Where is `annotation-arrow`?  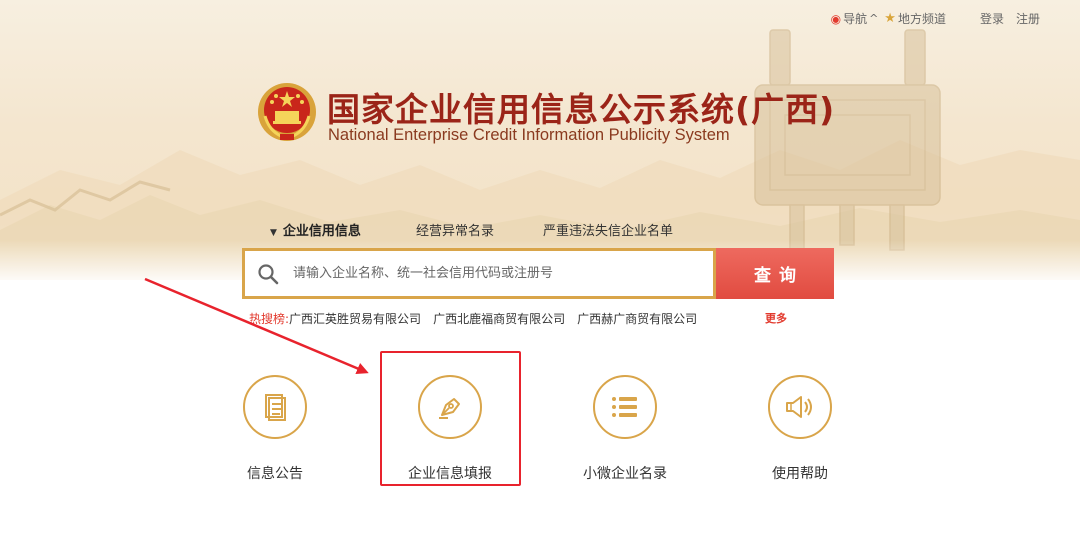
annotation-arrow is located at coordinates (256, 326).